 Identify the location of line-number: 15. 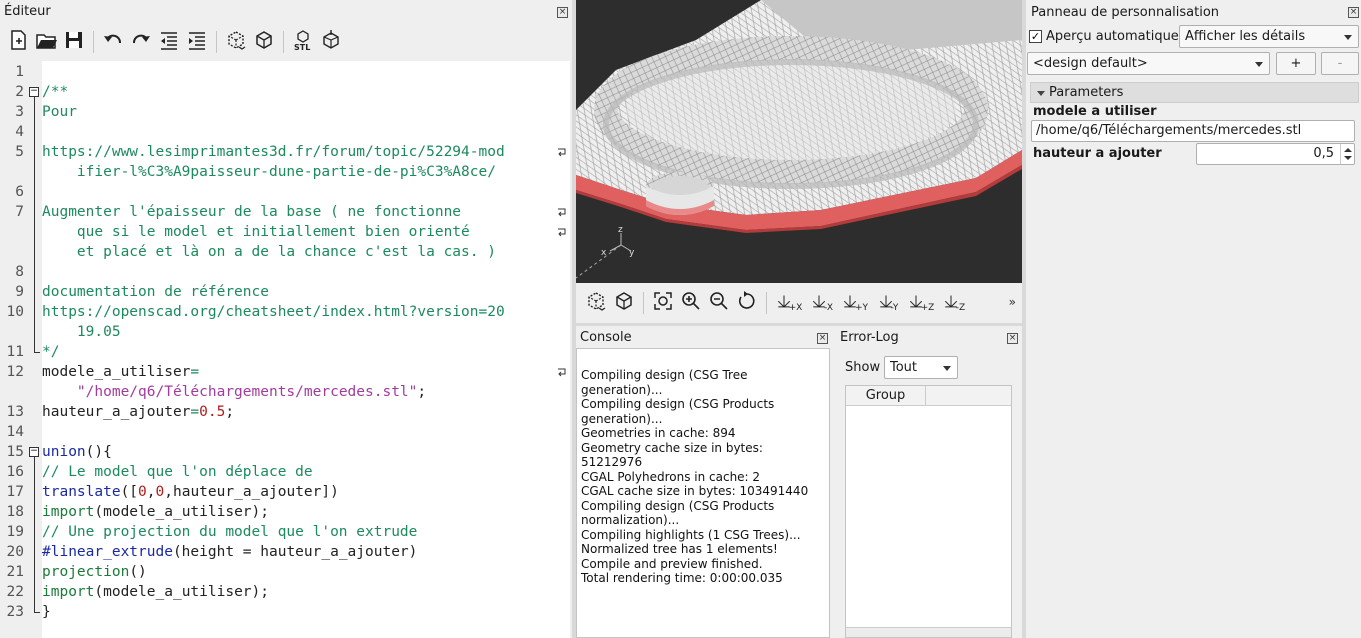
(15, 452).